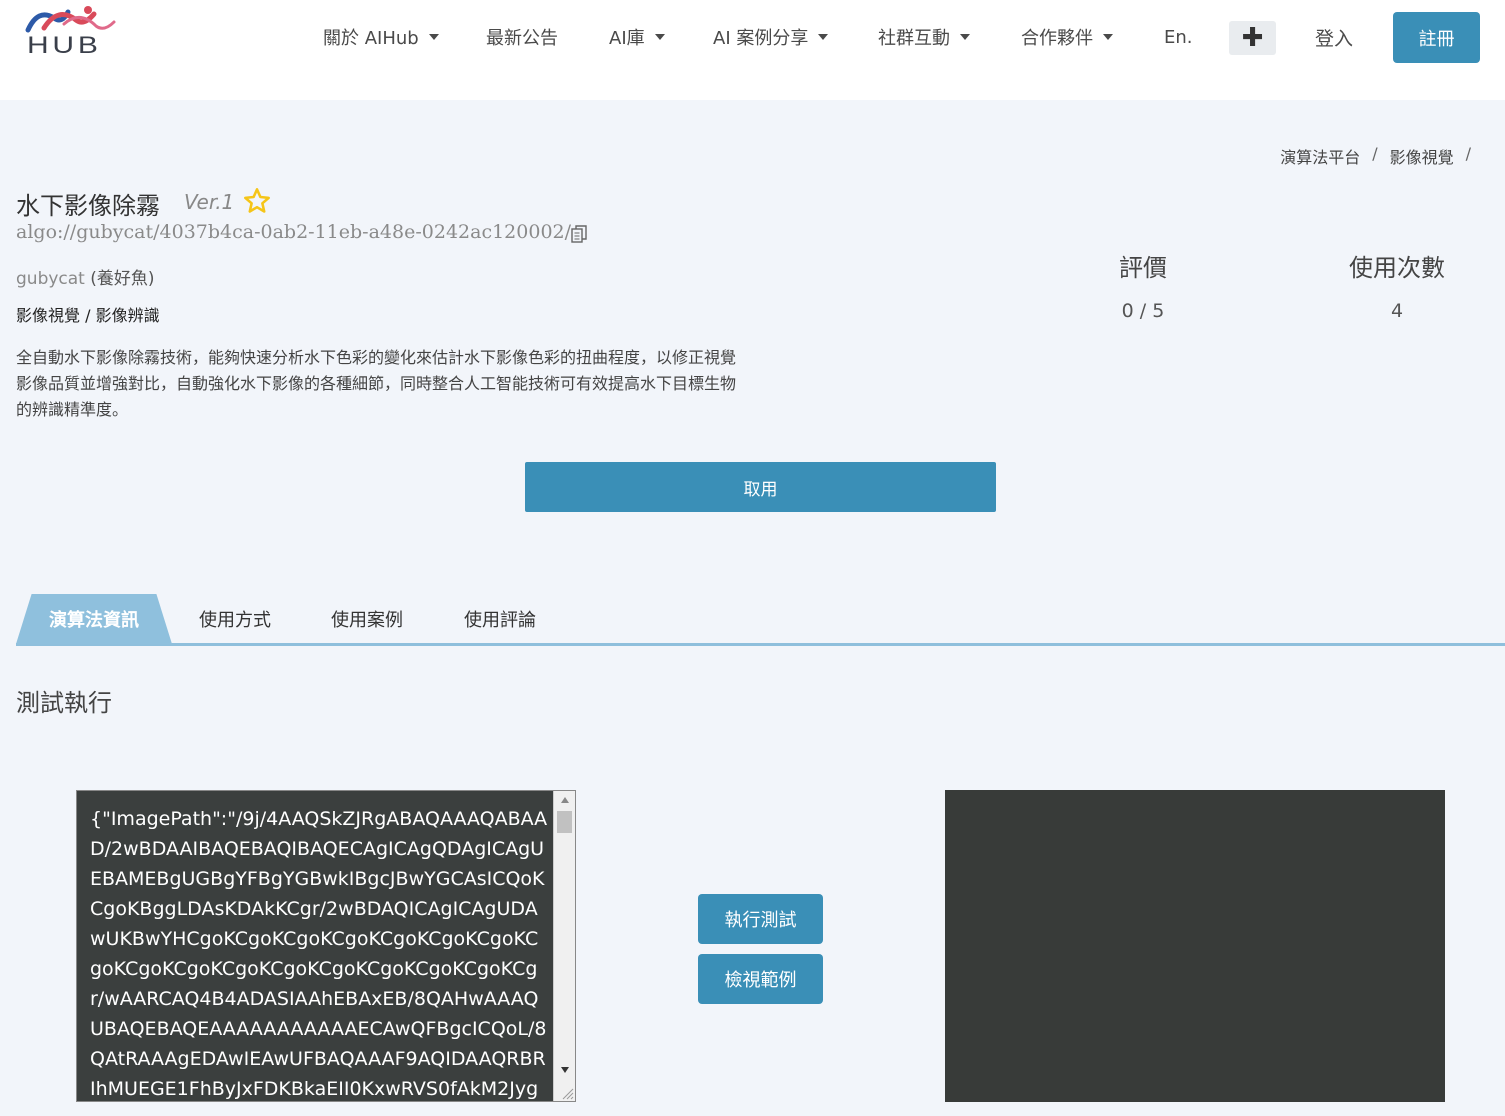 Image resolution: width=1505 pixels, height=1116 pixels. What do you see at coordinates (122, 279) in the screenshot?
I see `owner-display-name: (養好魚)` at bounding box center [122, 279].